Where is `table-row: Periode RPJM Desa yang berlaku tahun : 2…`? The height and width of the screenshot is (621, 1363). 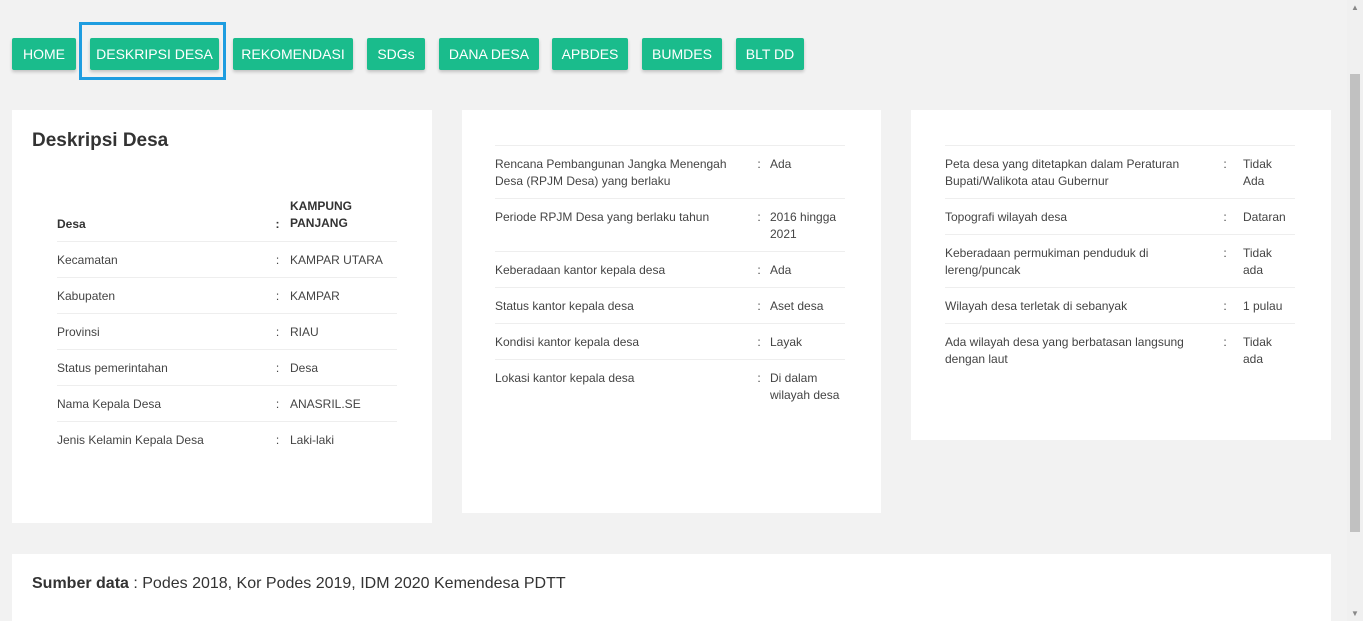 table-row: Periode RPJM Desa yang berlaku tahun : 2… is located at coordinates (670, 225).